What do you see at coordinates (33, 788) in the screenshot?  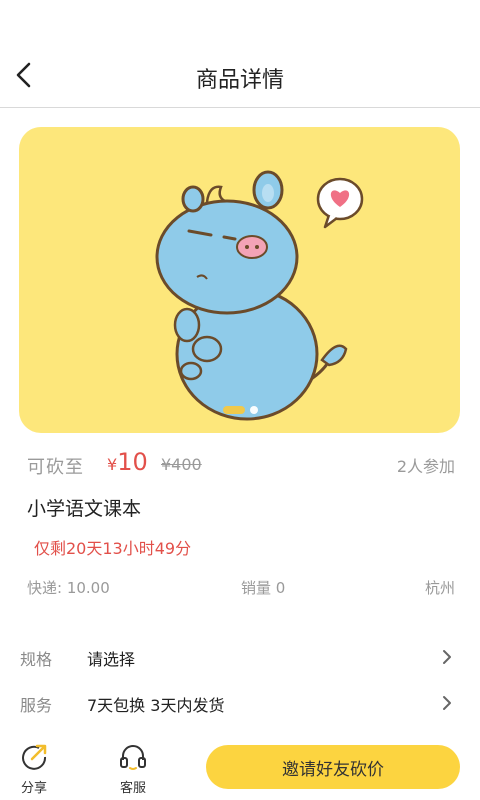 I see `share-label: 分享` at bounding box center [33, 788].